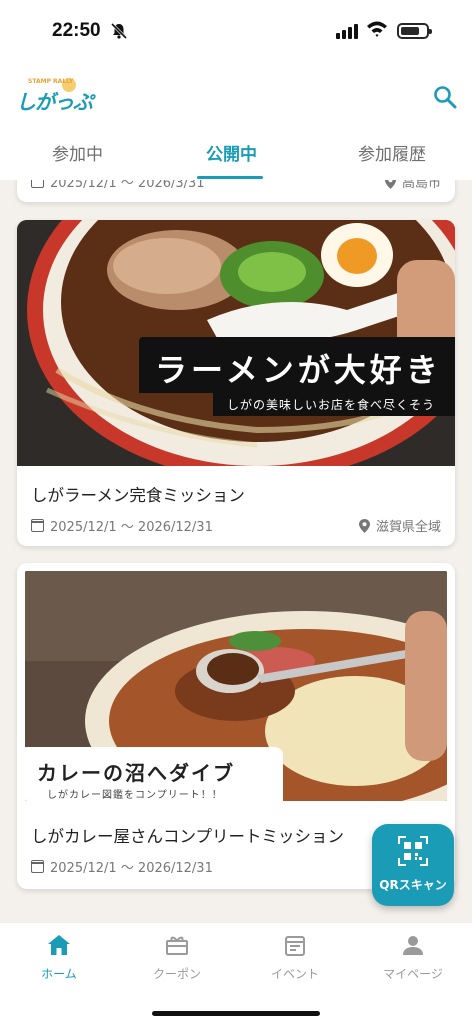 This screenshot has width=472, height=1024. I want to click on logo-text: しがっぷ, so click(54, 102).